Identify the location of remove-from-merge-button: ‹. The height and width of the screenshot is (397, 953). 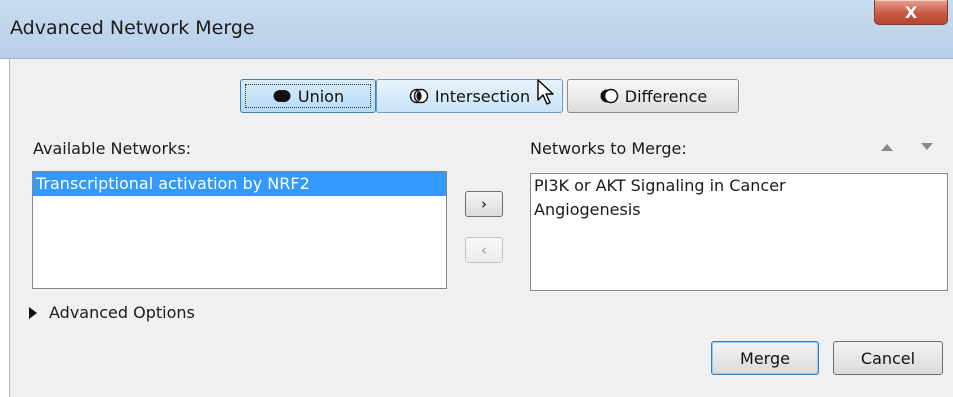
(484, 250).